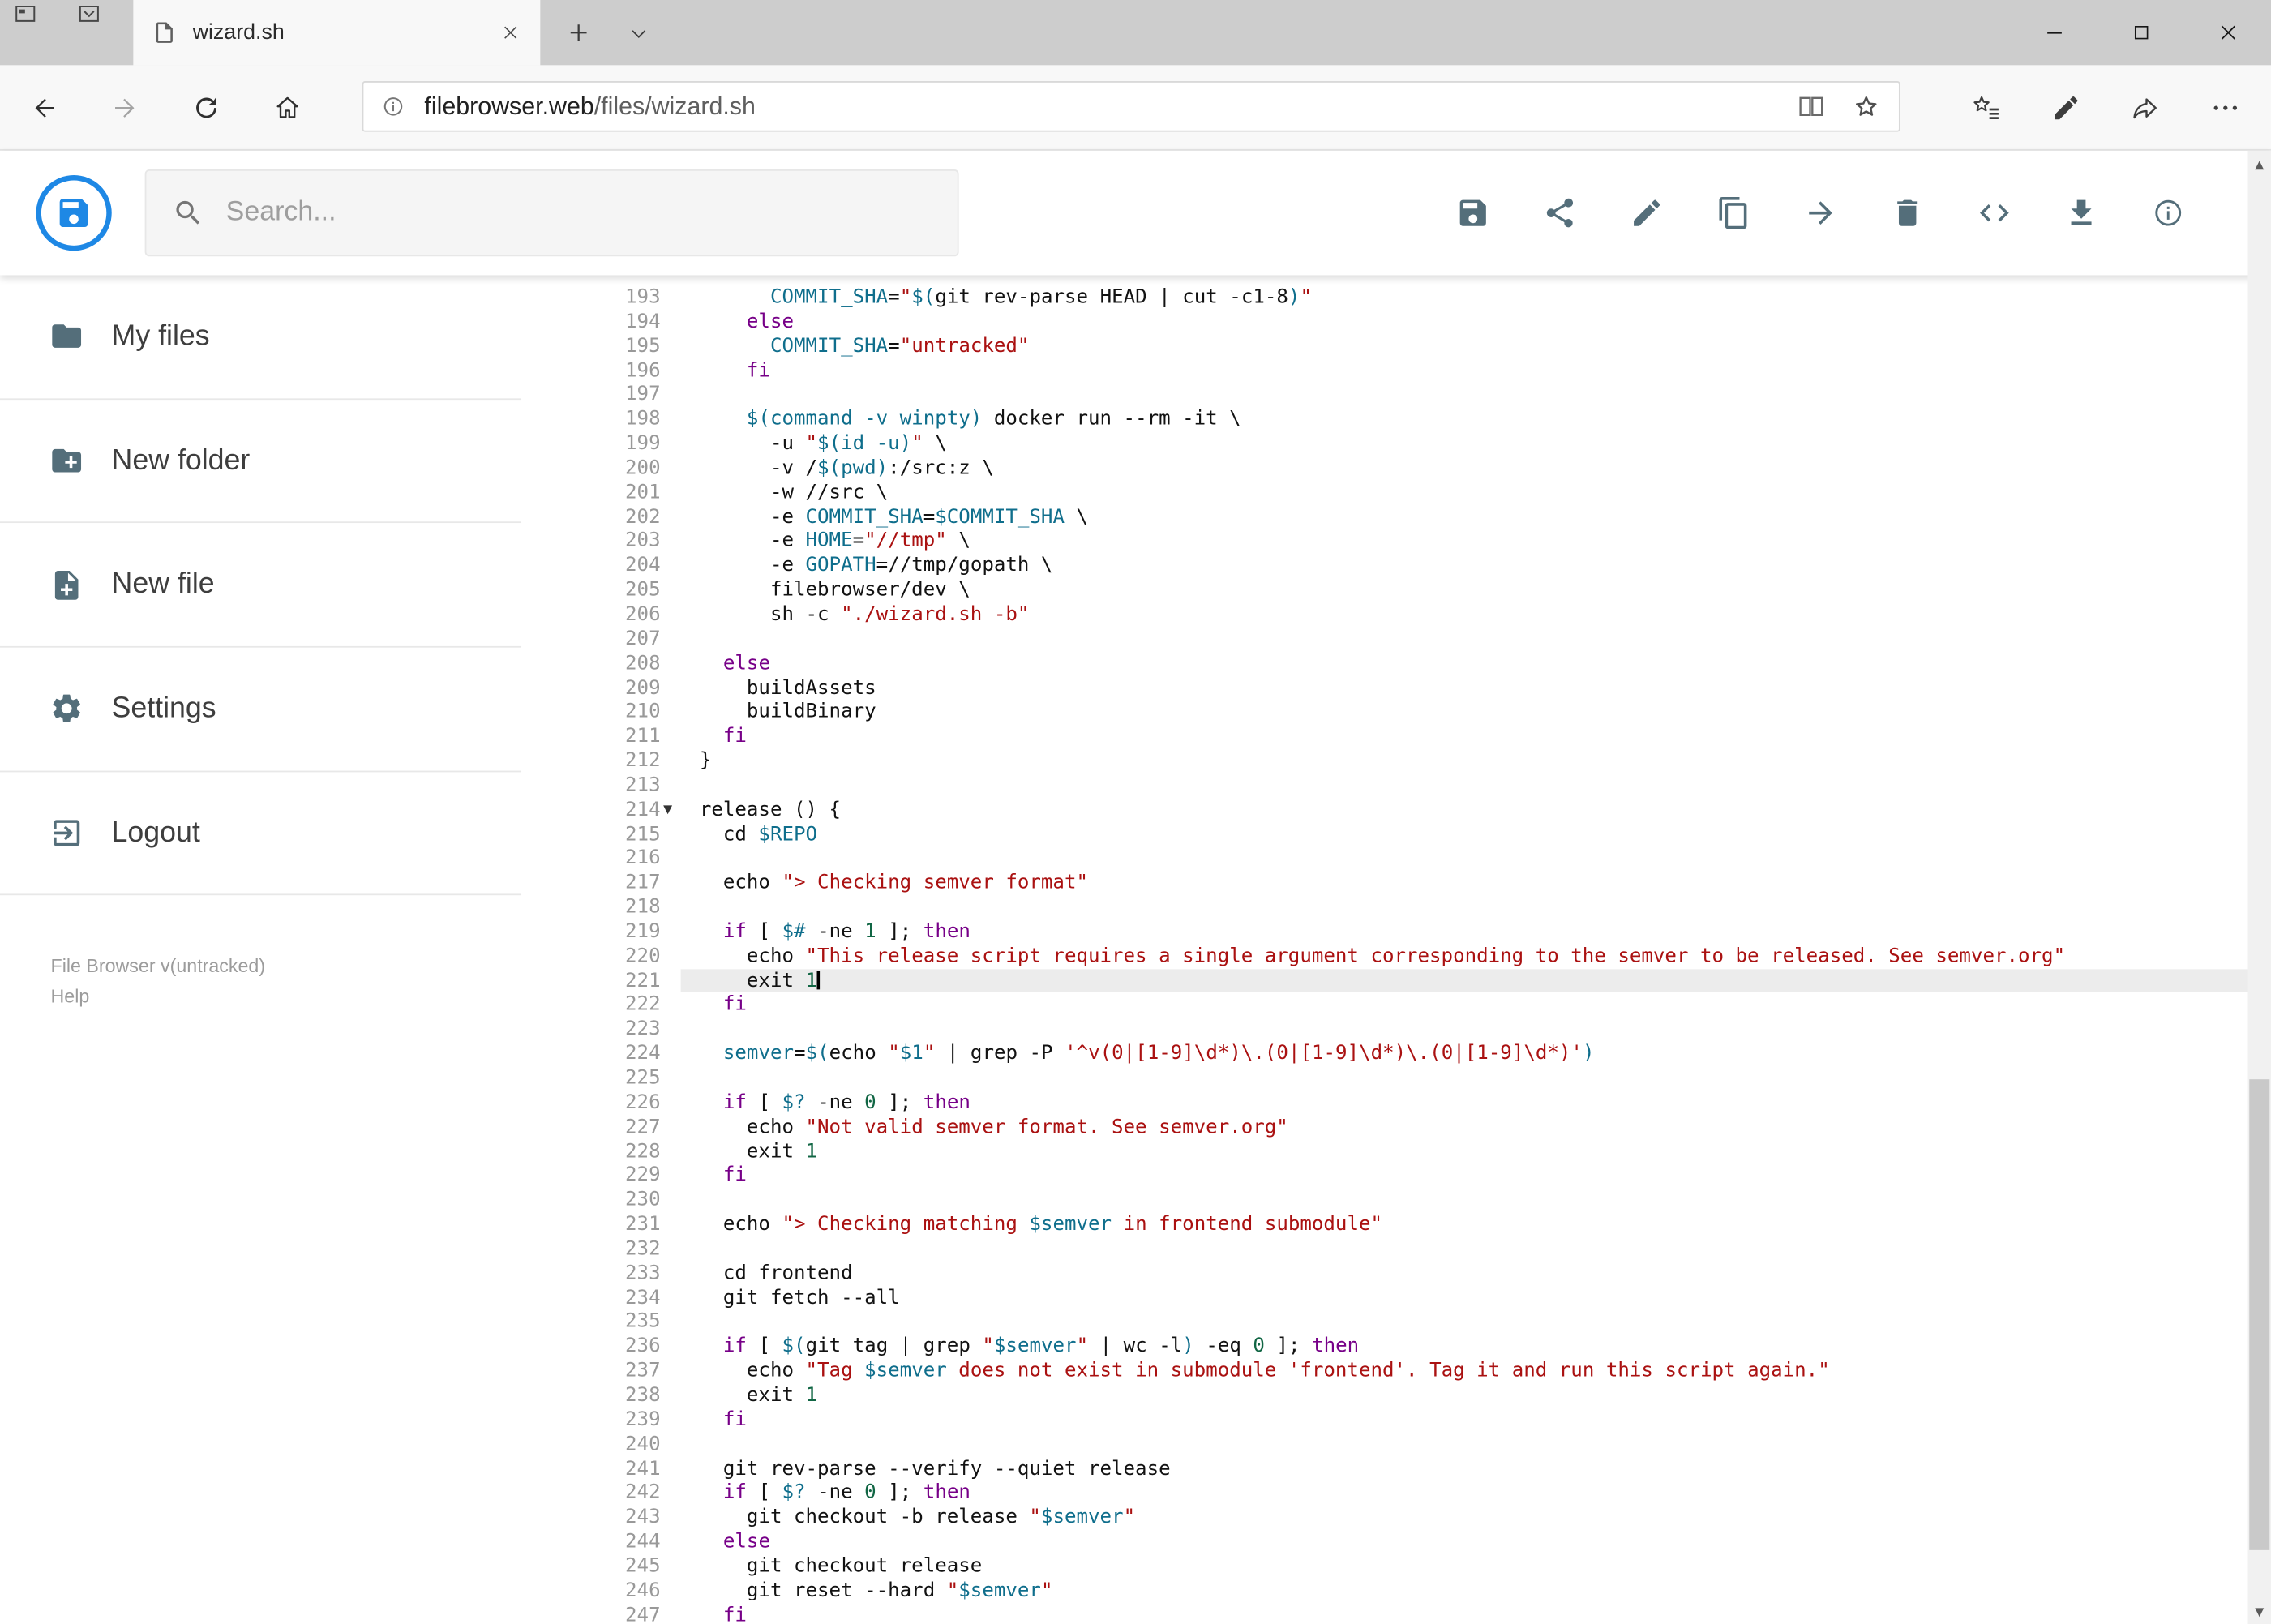 The width and height of the screenshot is (2271, 1624). I want to click on code-line: 214 ▼ release () {, so click(1384, 810).